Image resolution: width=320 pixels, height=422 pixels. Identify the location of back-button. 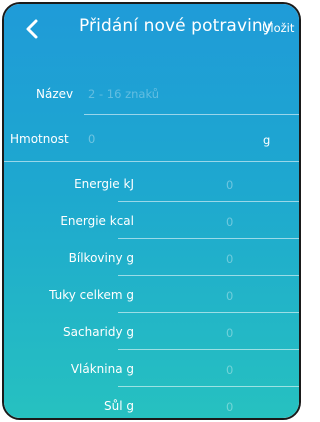
(33, 29).